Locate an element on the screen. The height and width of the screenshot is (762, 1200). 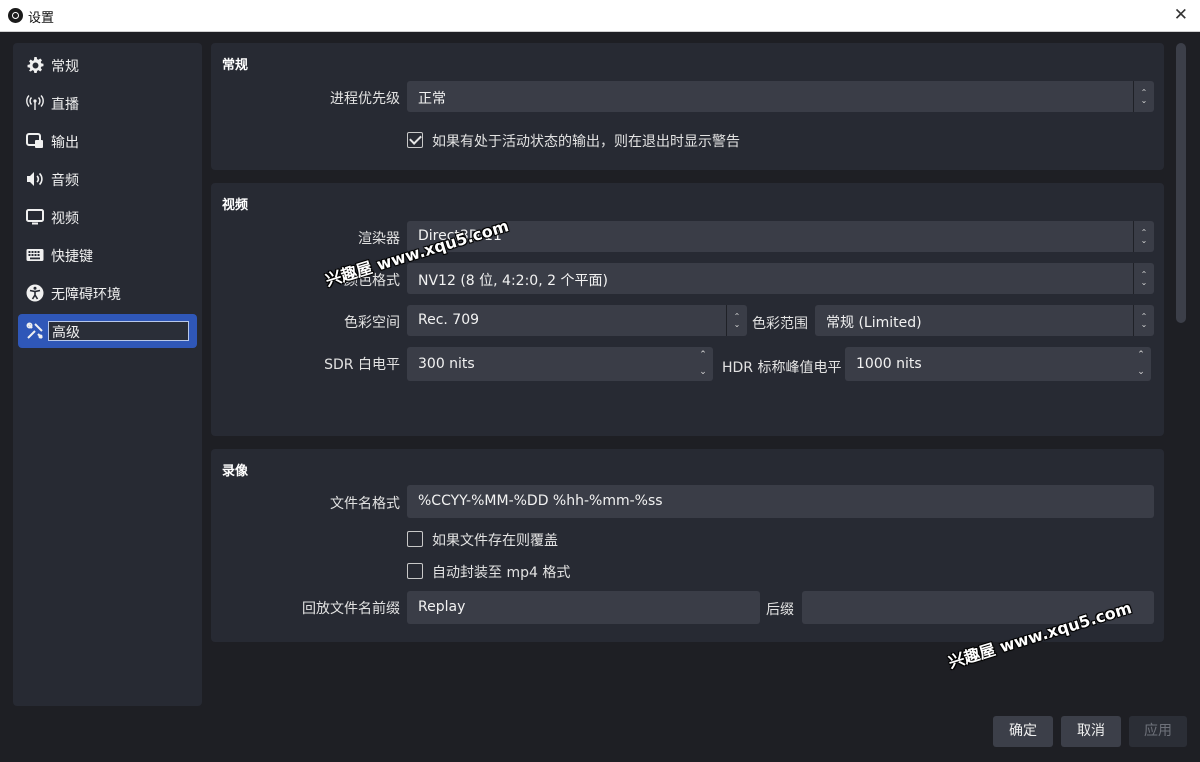
process-priority-value: 正常 is located at coordinates (432, 99).